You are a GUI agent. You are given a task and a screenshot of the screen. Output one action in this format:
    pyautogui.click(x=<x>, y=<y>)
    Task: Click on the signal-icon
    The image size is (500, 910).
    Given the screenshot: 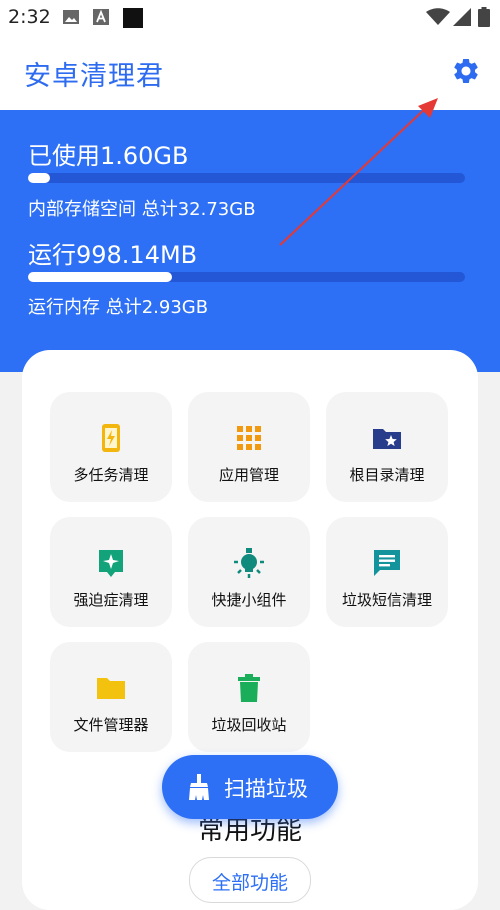 What is the action you would take?
    pyautogui.click(x=462, y=17)
    